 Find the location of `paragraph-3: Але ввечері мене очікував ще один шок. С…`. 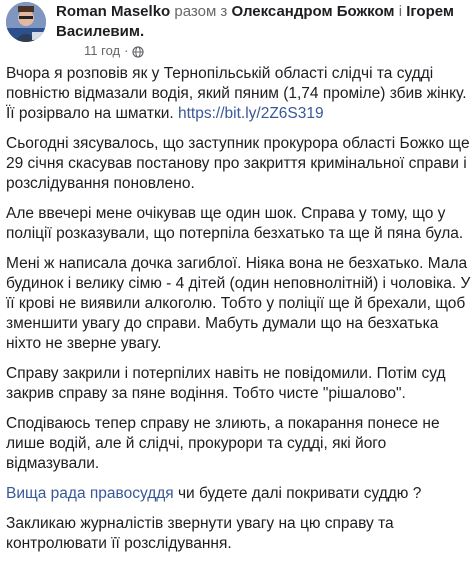

paragraph-3: Але ввечері мене очікував ще один шок. С… is located at coordinates (235, 223).